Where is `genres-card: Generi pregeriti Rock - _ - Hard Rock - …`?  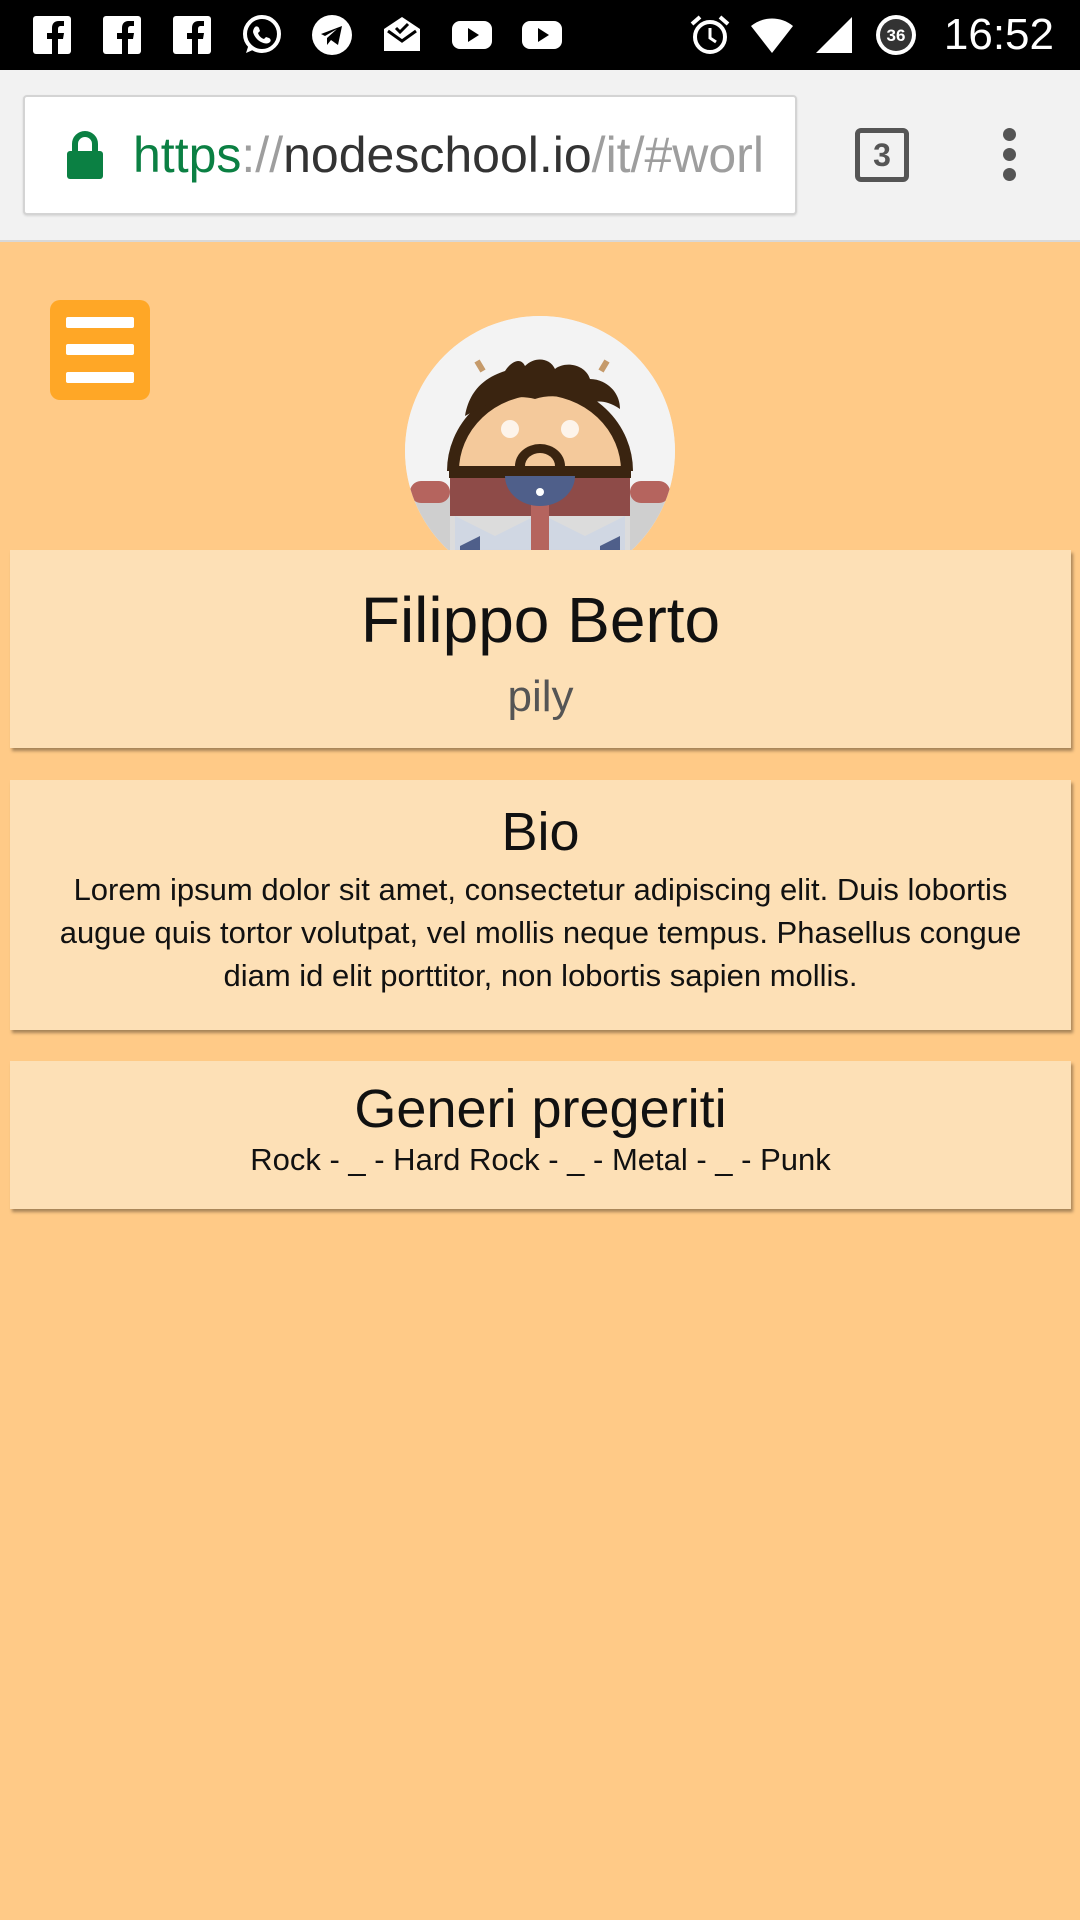 genres-card: Generi pregeriti Rock - _ - Hard Rock - … is located at coordinates (540, 1135).